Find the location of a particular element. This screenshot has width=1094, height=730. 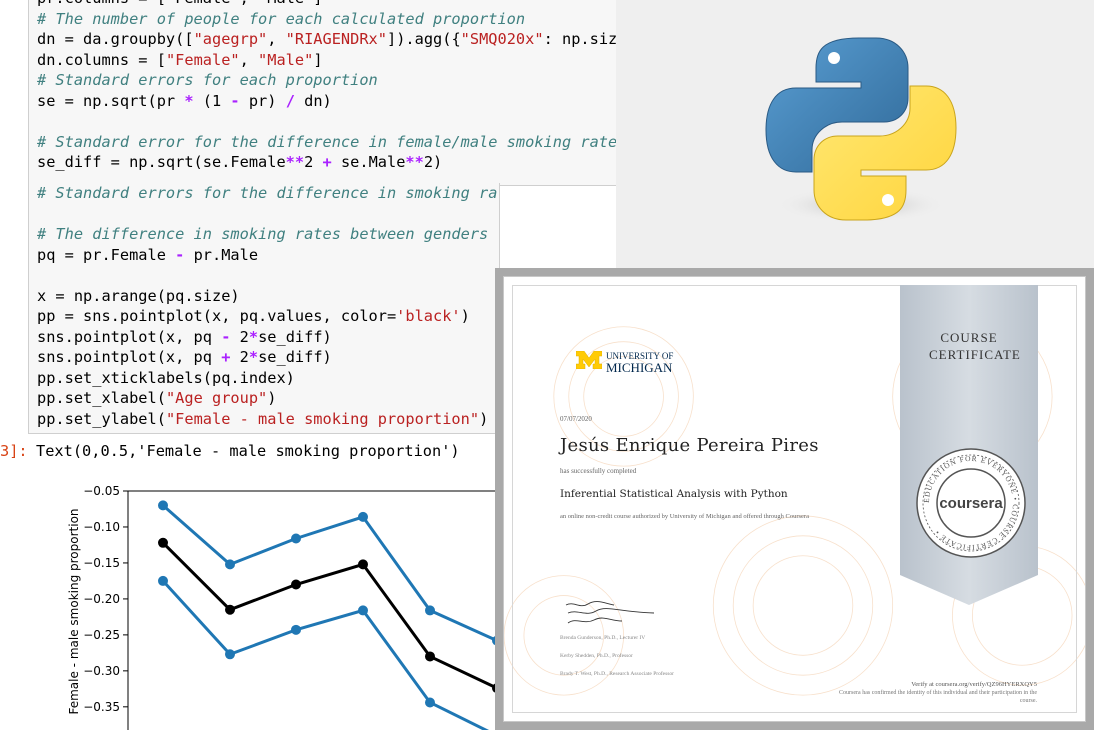

y-tick-label: −0.25 is located at coordinates (101, 635).